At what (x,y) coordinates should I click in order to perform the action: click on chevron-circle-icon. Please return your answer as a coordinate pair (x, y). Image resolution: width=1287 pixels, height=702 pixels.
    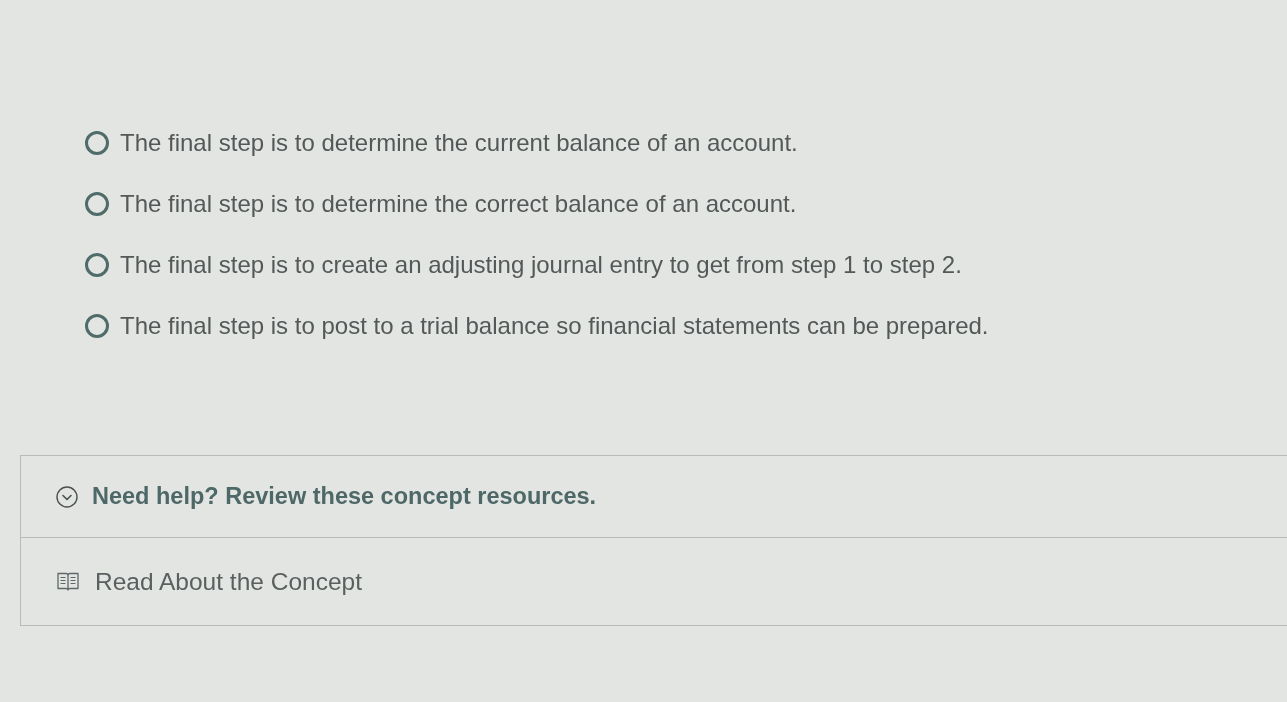
    Looking at the image, I should click on (67, 496).